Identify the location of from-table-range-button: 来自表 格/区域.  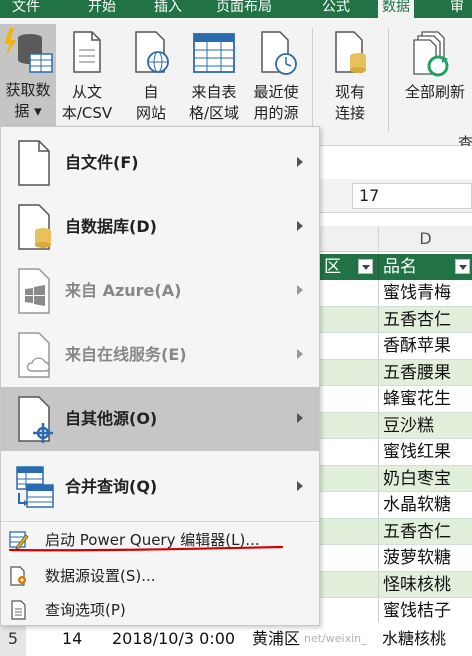
(214, 75).